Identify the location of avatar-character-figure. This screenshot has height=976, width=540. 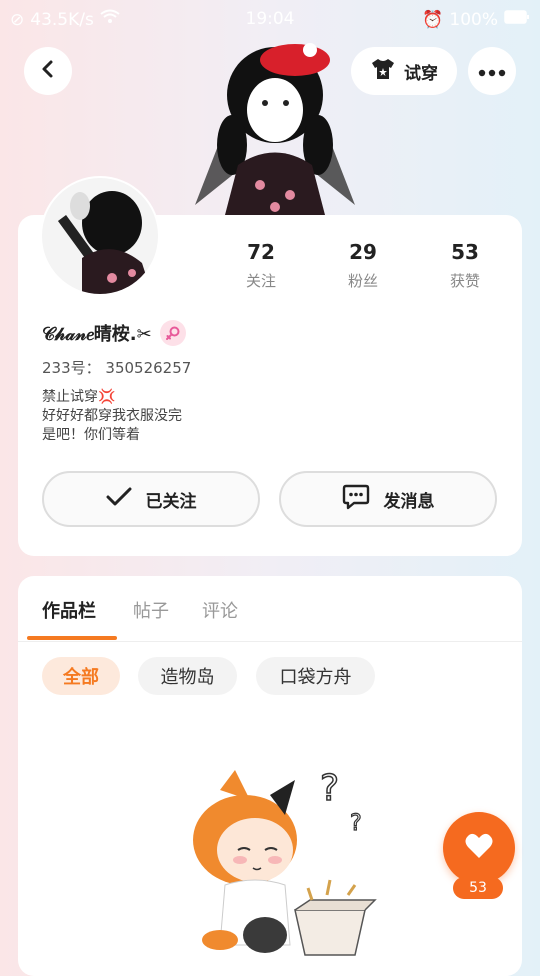
(275, 125).